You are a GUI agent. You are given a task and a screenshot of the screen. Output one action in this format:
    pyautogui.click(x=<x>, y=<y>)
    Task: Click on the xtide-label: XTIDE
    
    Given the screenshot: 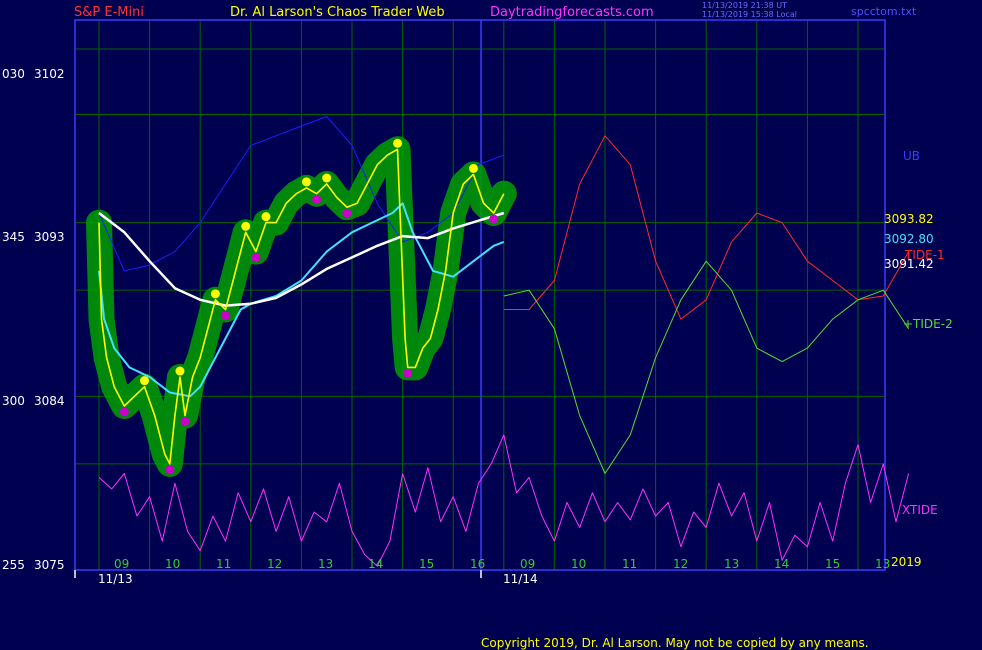 What is the action you would take?
    pyautogui.click(x=920, y=510)
    